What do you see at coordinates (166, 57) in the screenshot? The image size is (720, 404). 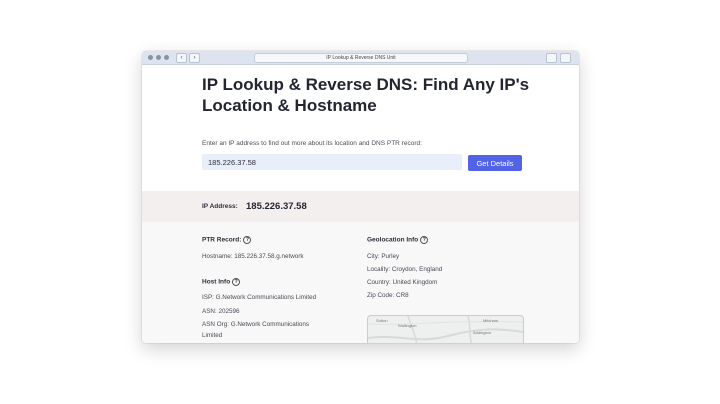 I see `maximize-window-icon` at bounding box center [166, 57].